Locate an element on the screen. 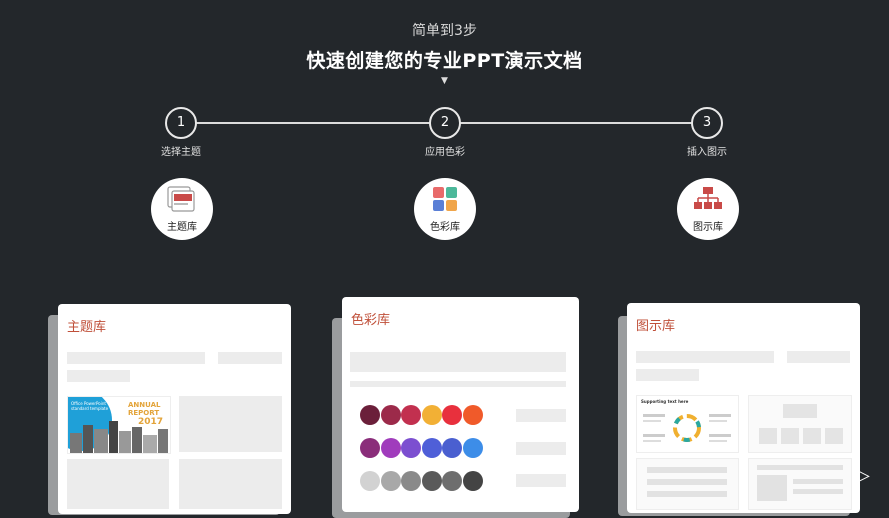  step-3-label: 插入图示 is located at coordinates (707, 152).